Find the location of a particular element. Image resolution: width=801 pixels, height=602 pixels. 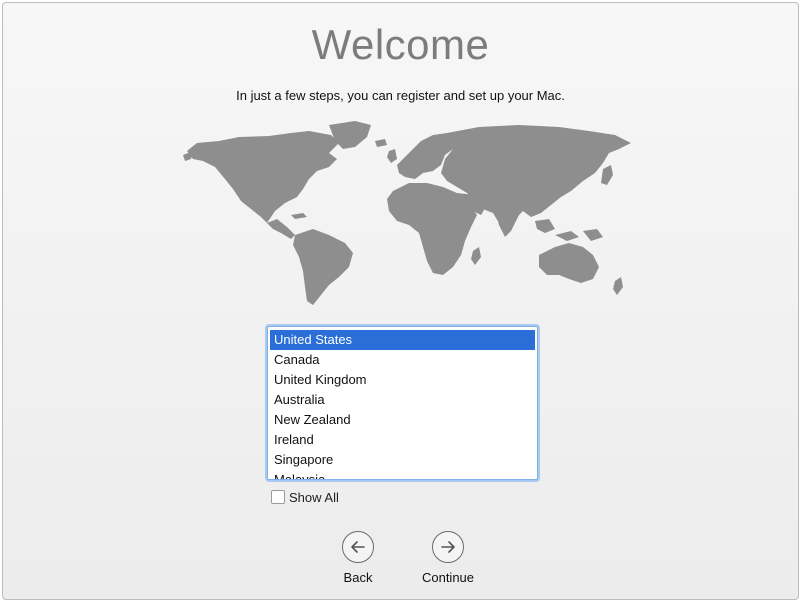

list-item: Malaysia is located at coordinates (402, 474).